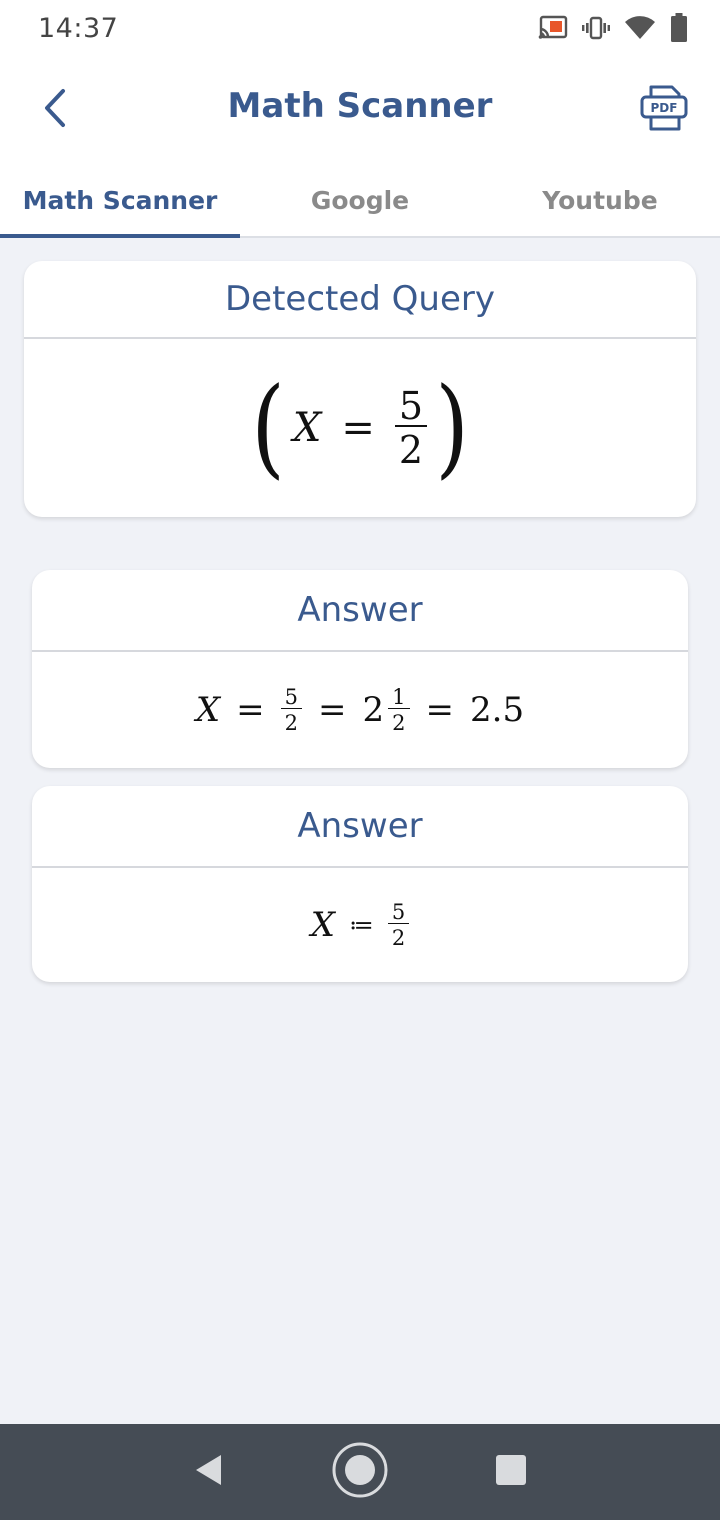 The width and height of the screenshot is (720, 1520). Describe the element at coordinates (553, 28) in the screenshot. I see `cast-icon` at that location.